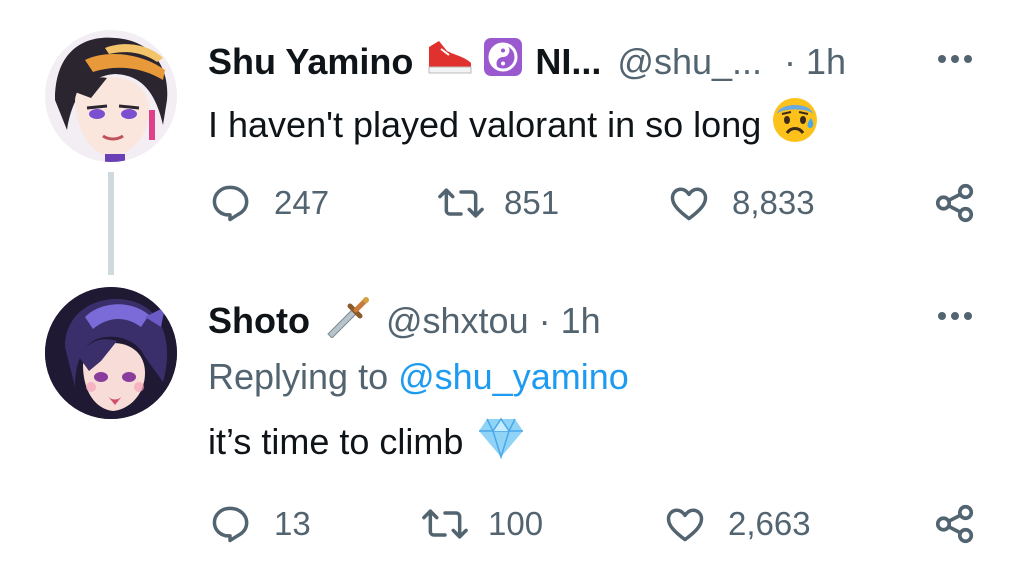 The width and height of the screenshot is (1024, 571). I want to click on anxious-face-icon, so click(795, 125).